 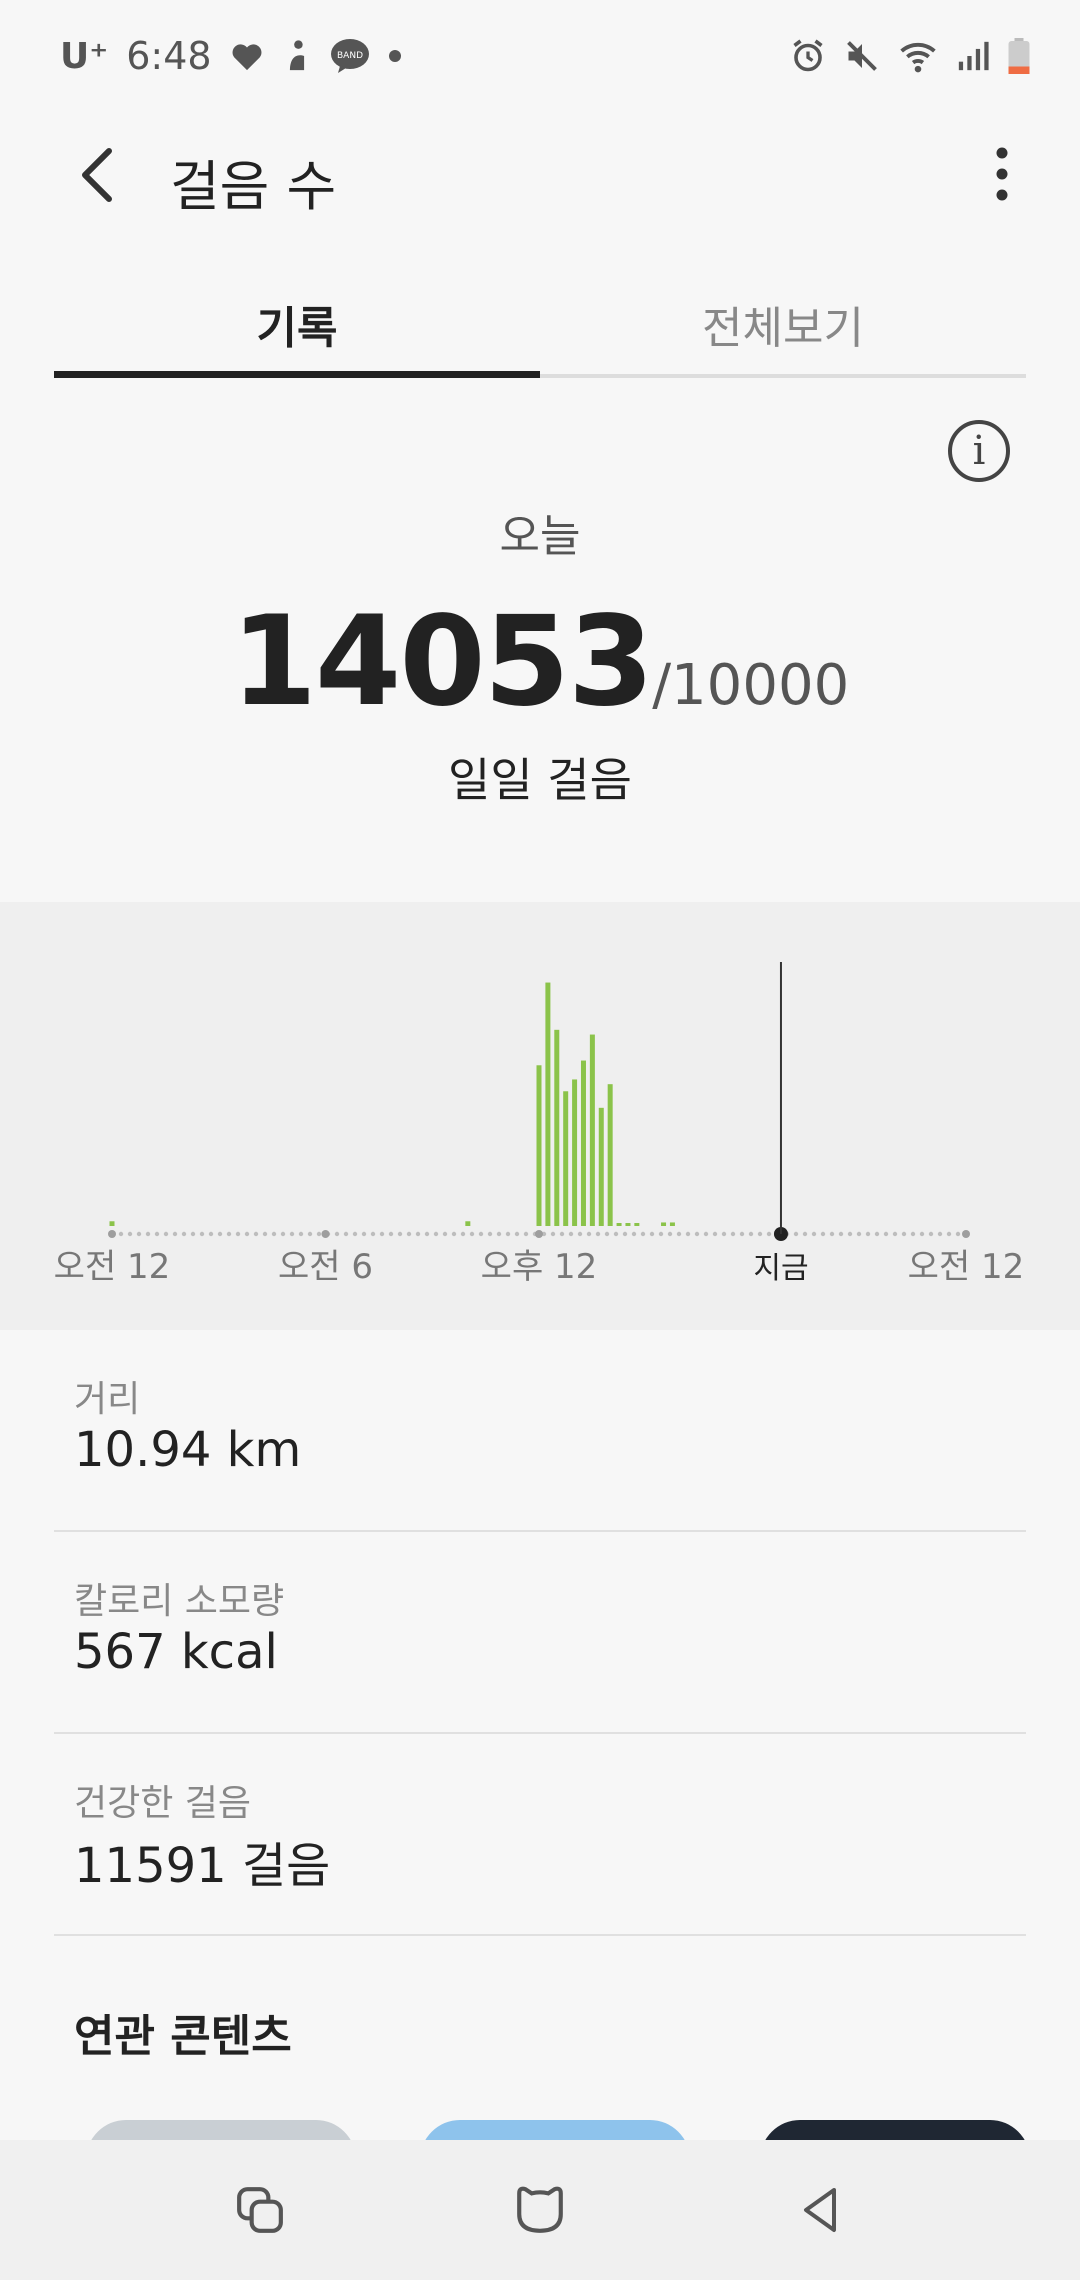 I want to click on carrier-label: U⁺, so click(x=84, y=56).